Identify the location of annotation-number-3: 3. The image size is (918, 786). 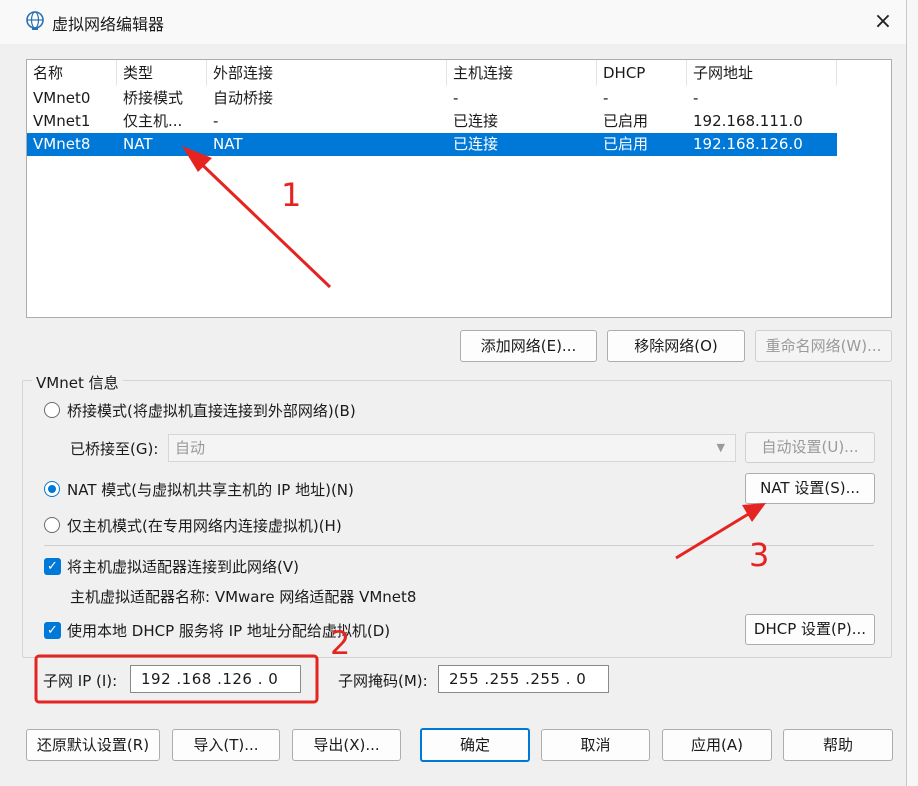
(759, 555).